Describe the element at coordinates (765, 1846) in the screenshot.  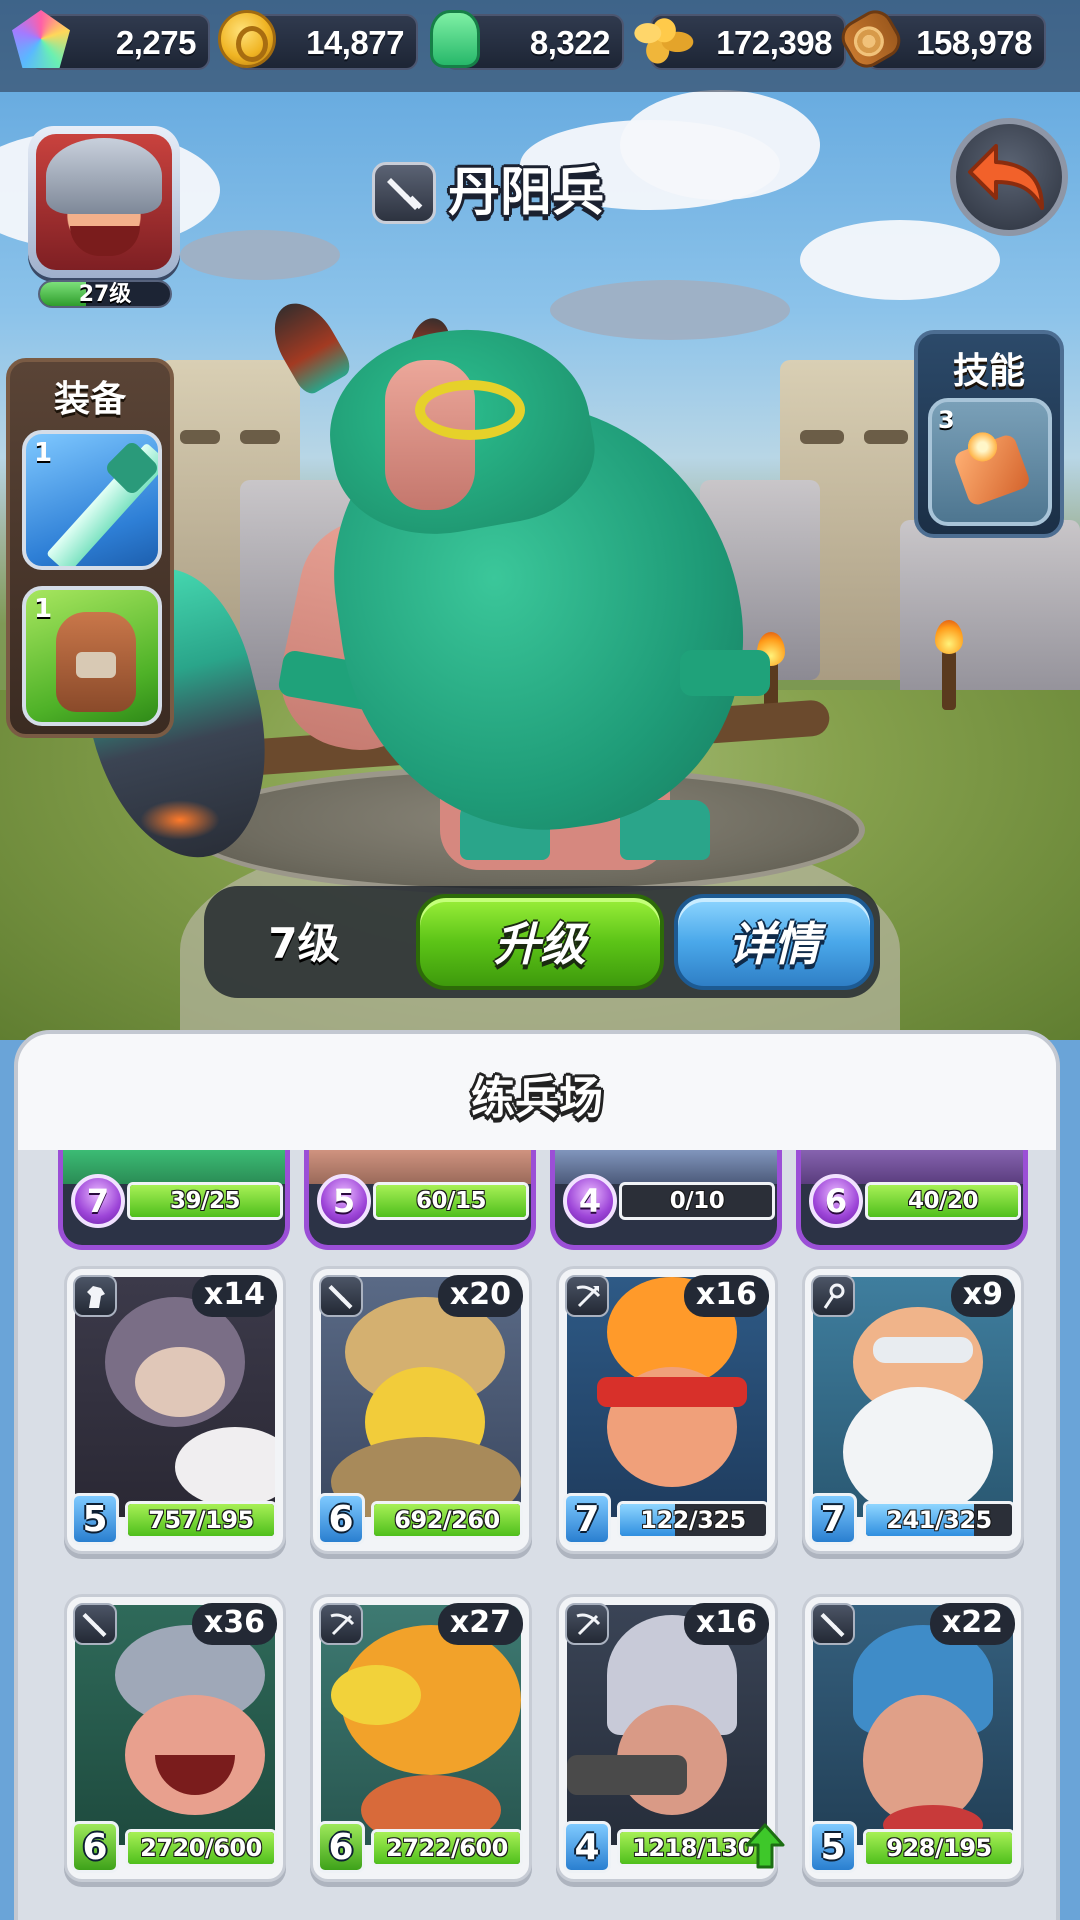
I see `upgrade-arrow-icon` at that location.